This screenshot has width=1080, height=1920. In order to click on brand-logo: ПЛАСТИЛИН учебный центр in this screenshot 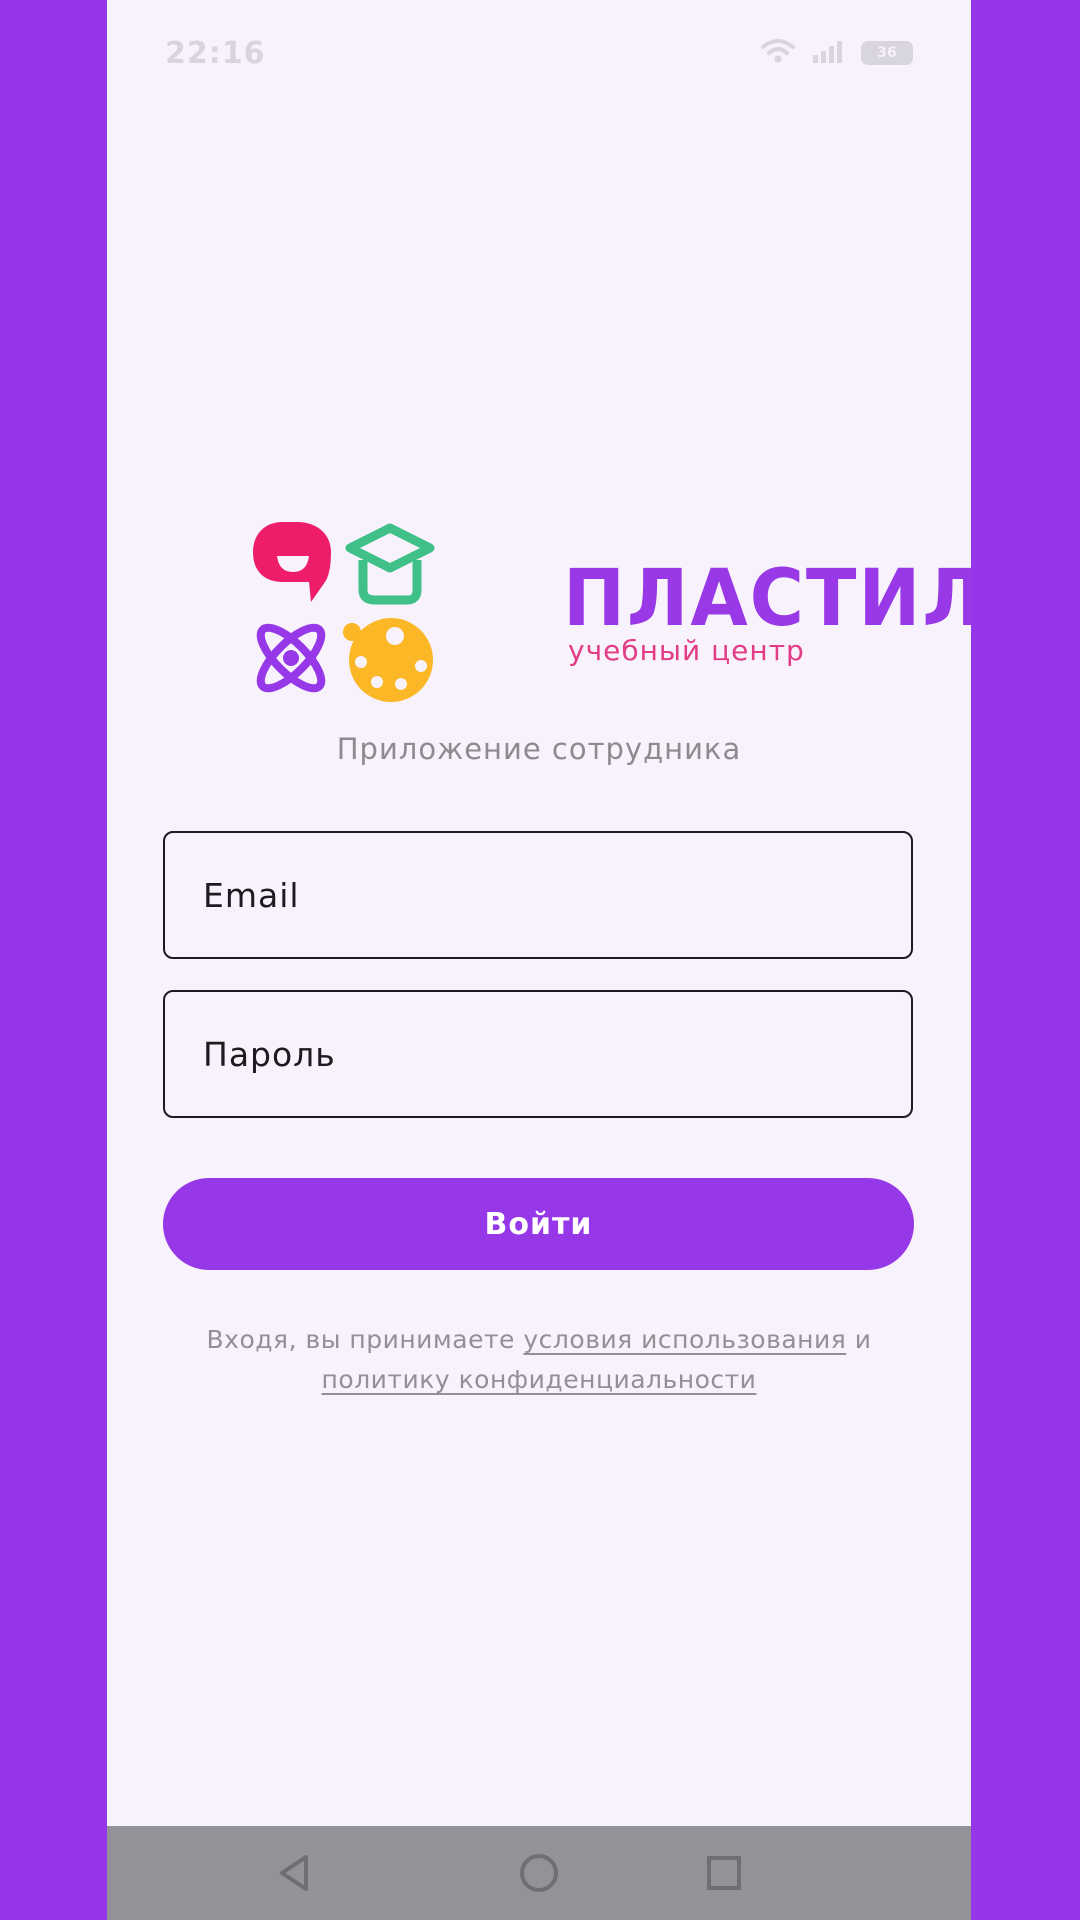, I will do `click(608, 611)`.